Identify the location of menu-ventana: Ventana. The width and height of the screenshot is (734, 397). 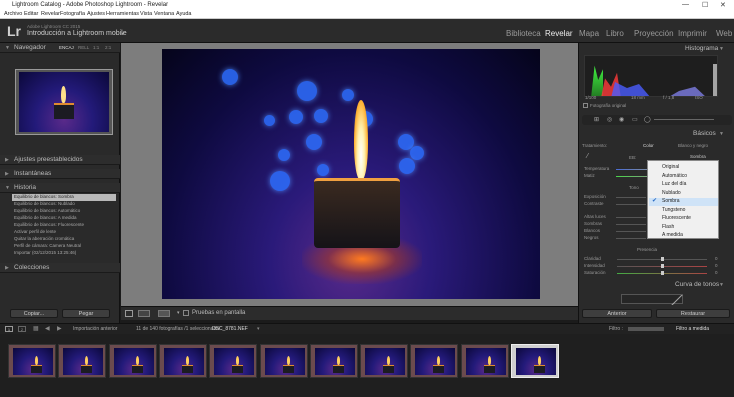
(164, 14).